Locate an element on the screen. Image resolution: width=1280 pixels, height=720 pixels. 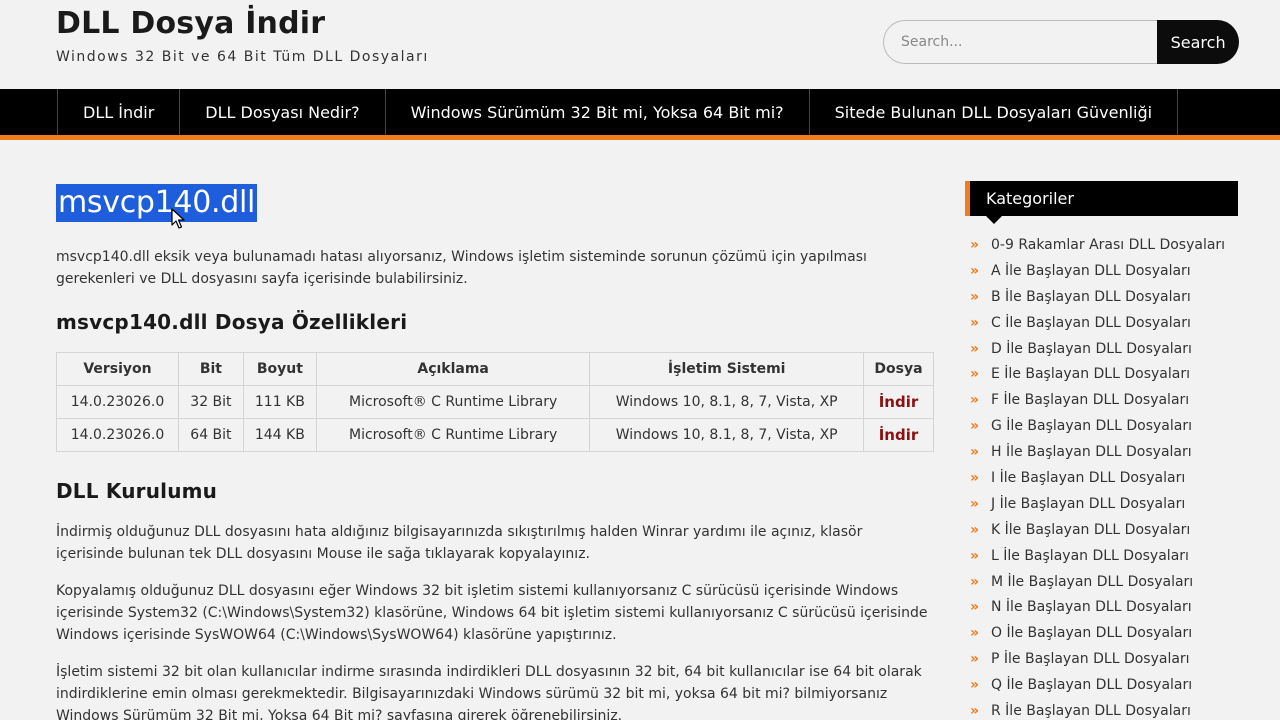
category-item: » F İle Başlayan DLL Dosyaları is located at coordinates (1095, 400).